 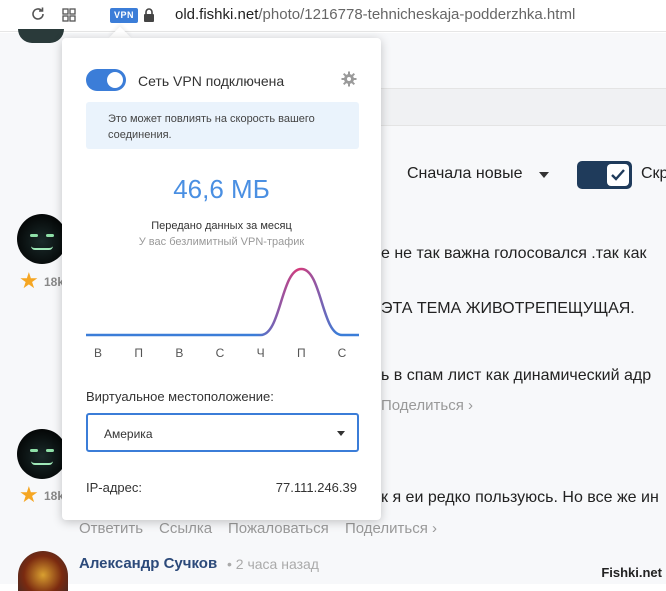 What do you see at coordinates (316, 487) in the screenshot?
I see `ip-value: 77.111.246.39` at bounding box center [316, 487].